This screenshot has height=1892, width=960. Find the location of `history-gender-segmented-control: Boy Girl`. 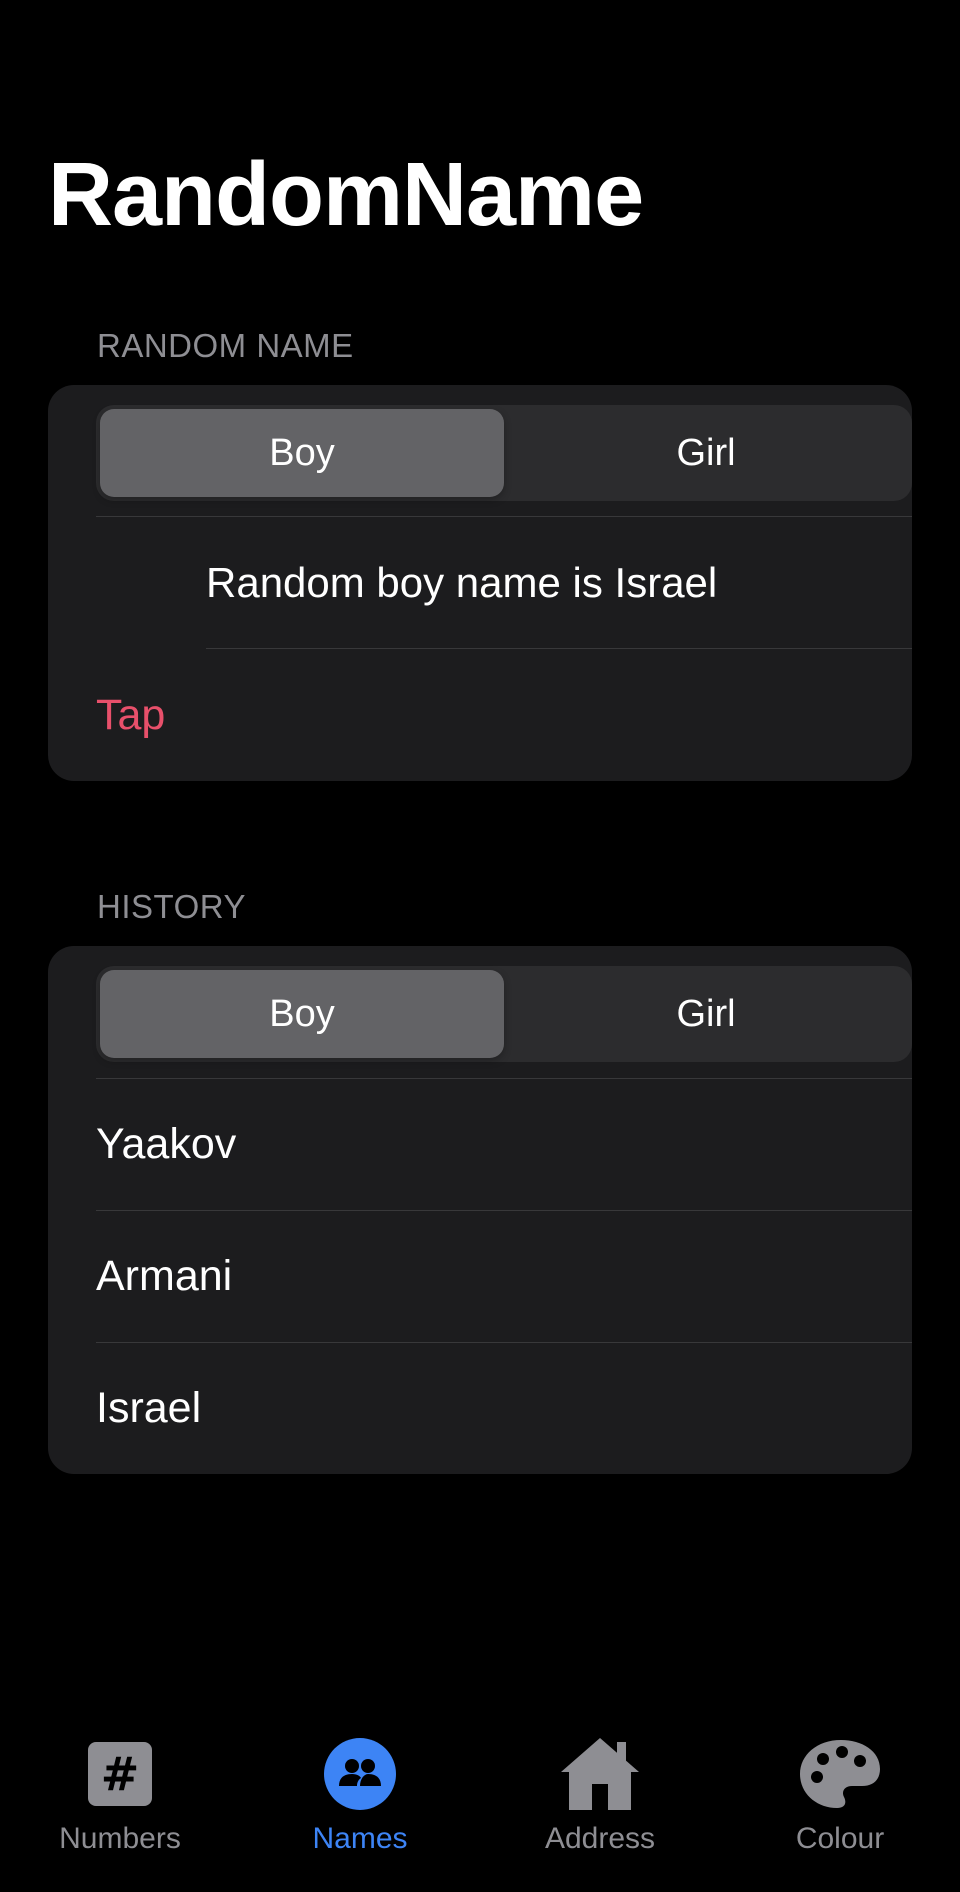

history-gender-segmented-control: Boy Girl is located at coordinates (504, 1014).